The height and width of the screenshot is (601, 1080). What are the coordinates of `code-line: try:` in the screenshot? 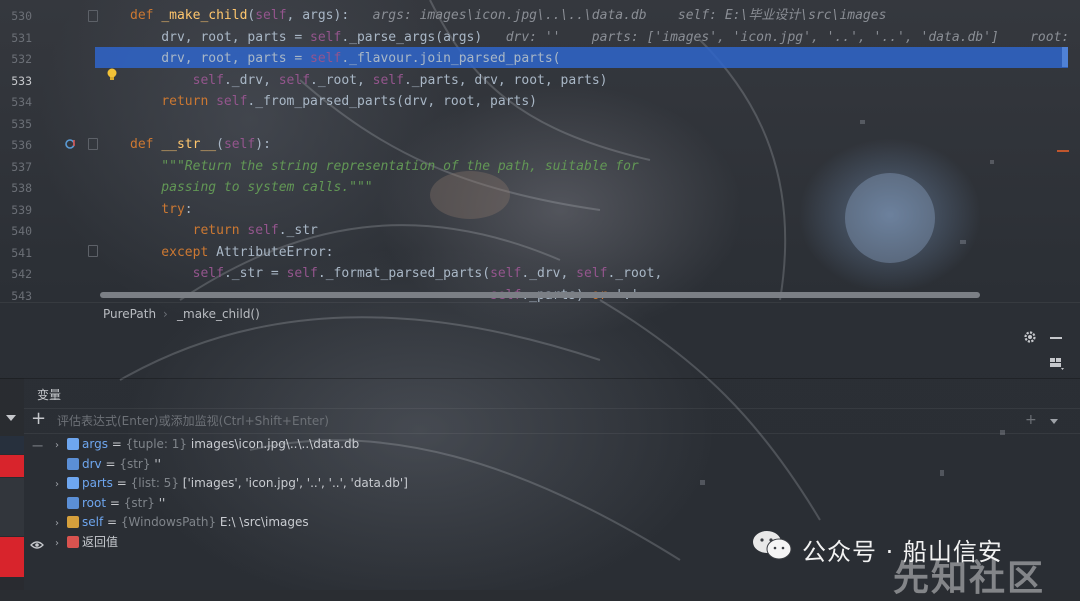 It's located at (585, 209).